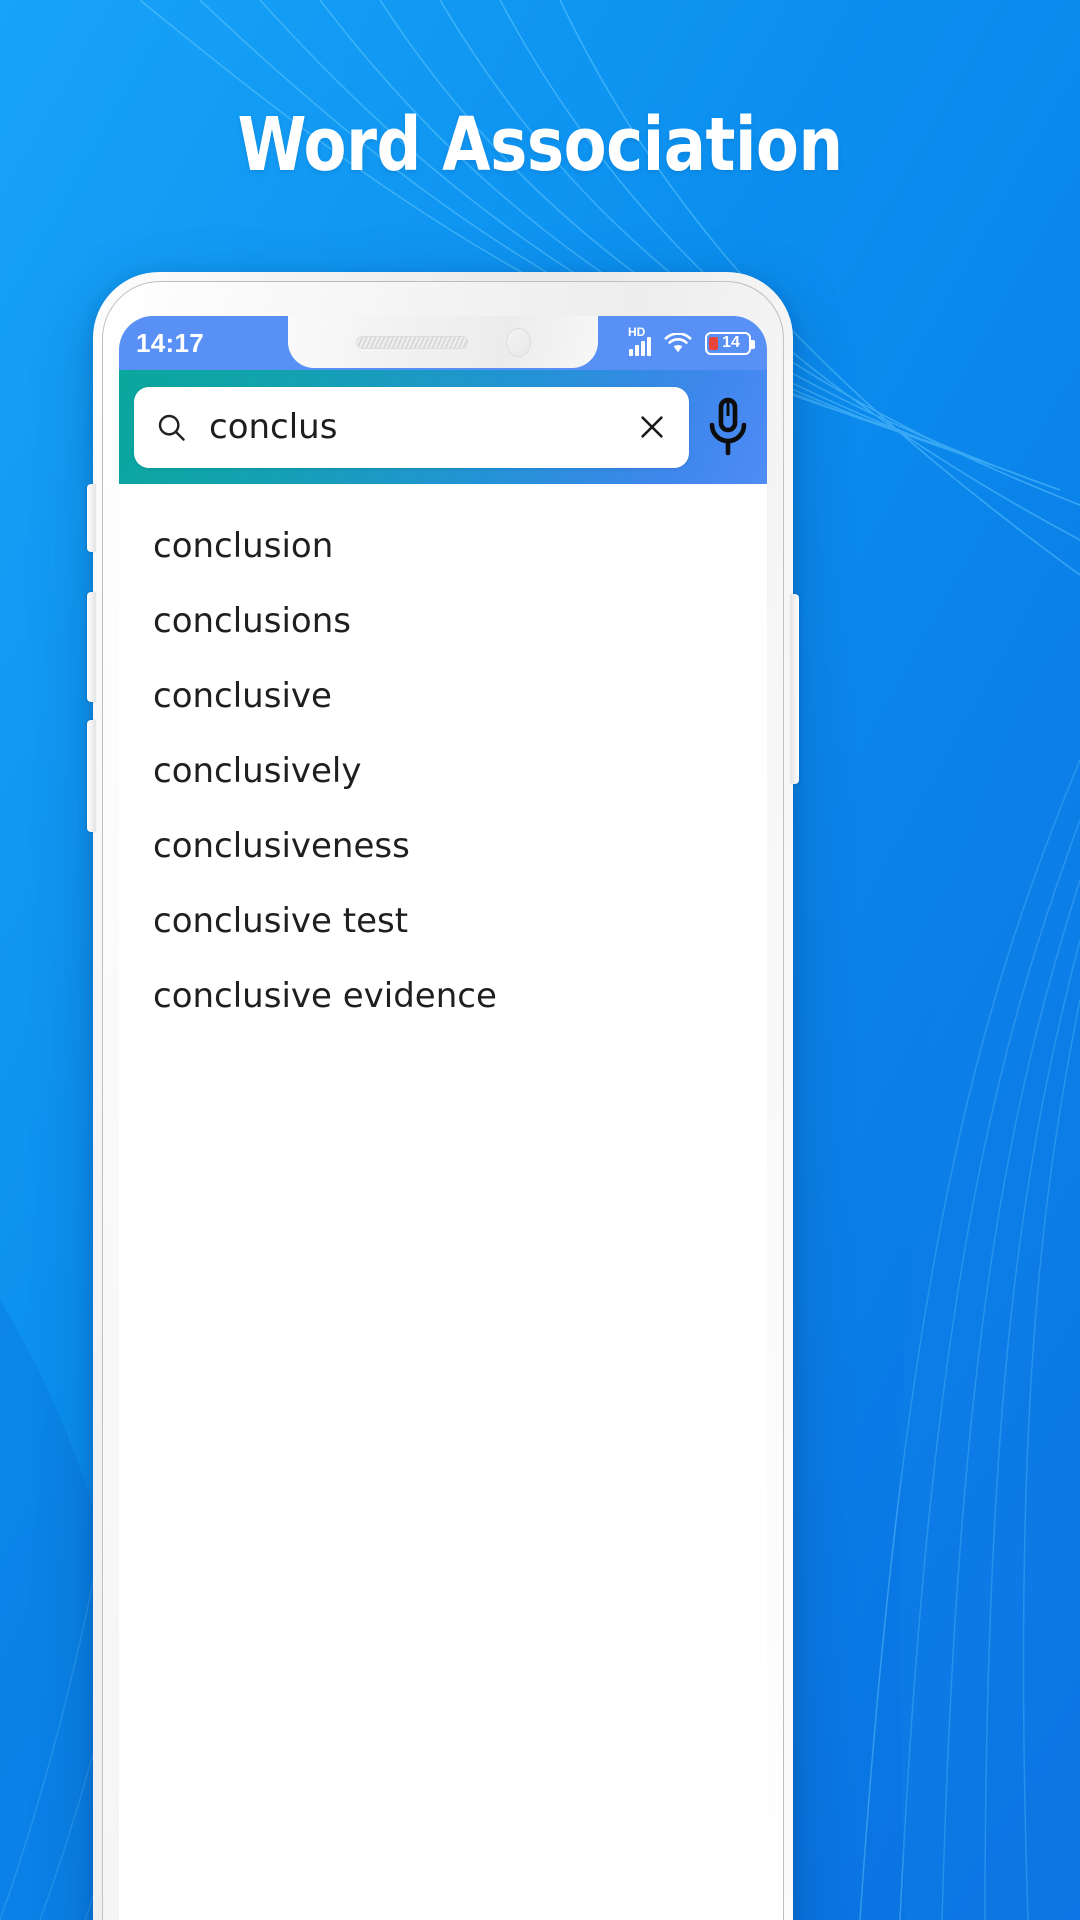 The width and height of the screenshot is (1080, 1920). What do you see at coordinates (443, 695) in the screenshot?
I see `list-item: conclusive` at bounding box center [443, 695].